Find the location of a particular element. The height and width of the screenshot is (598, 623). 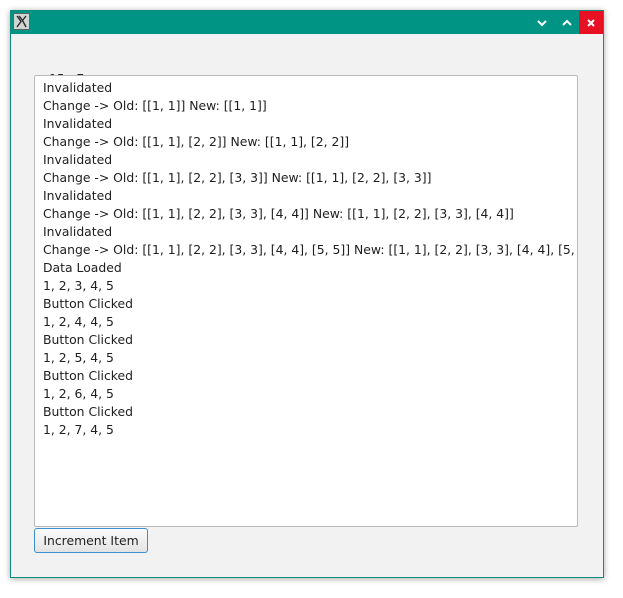

log-line: 1, 2, 3, 4, 5 is located at coordinates (78, 285).